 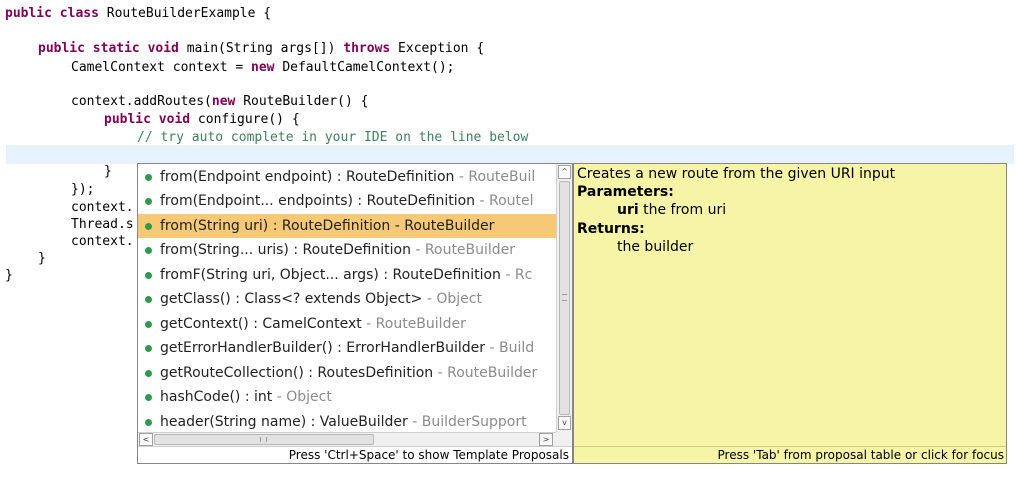 I want to click on code-text: DefaultCamelContext();, so click(x=364, y=67).